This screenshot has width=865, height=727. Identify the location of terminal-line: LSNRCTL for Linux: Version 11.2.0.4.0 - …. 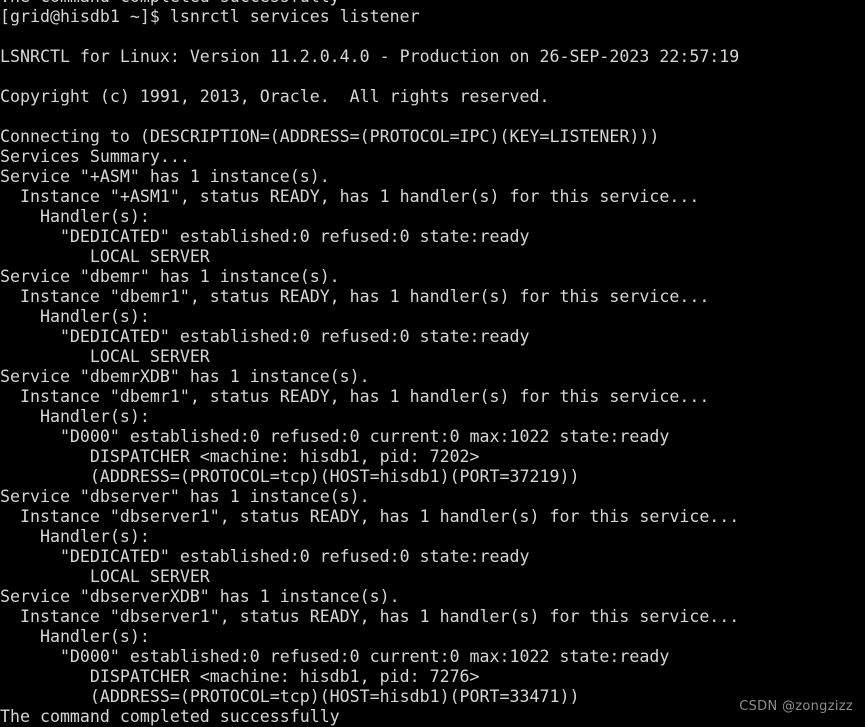
(370, 56).